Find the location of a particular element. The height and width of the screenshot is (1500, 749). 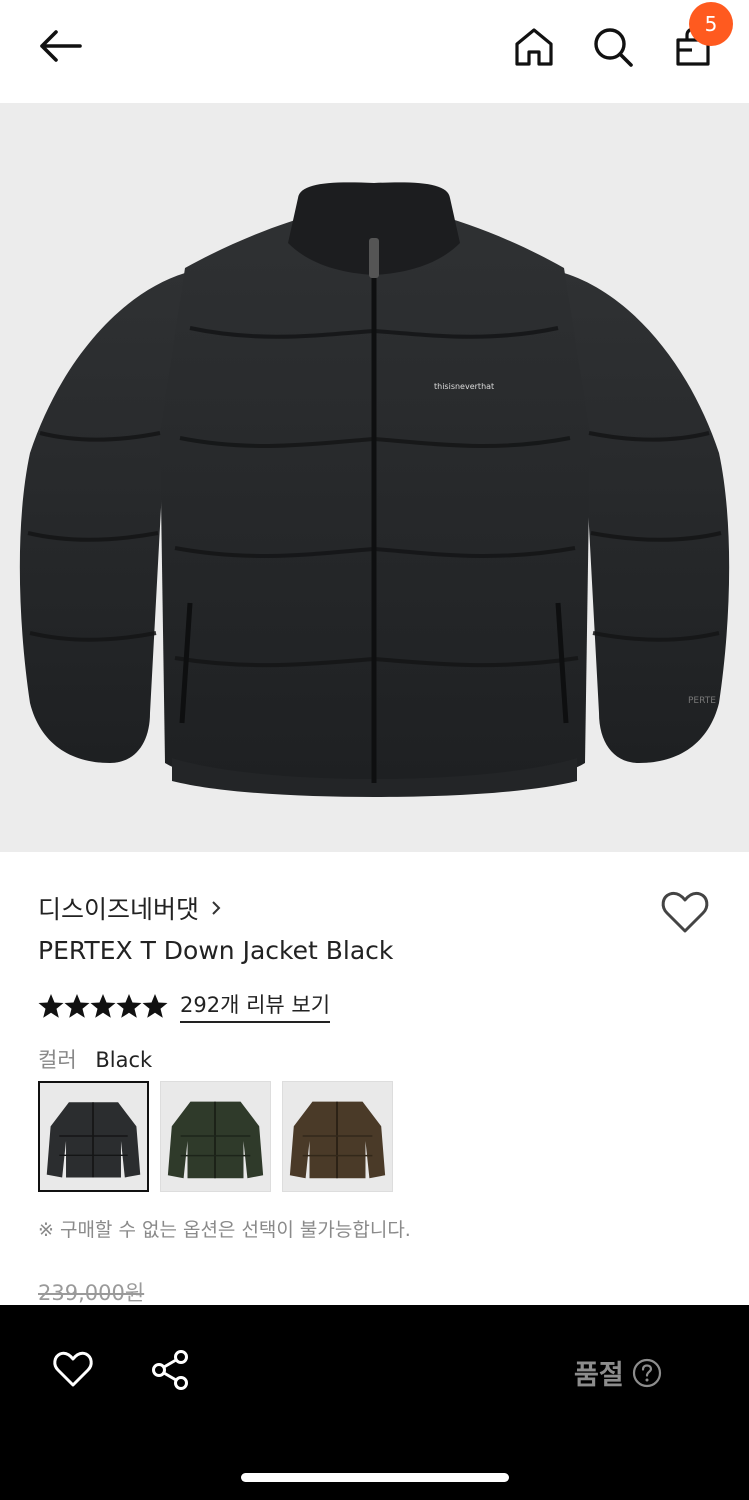

cart-count-badge: 5 is located at coordinates (711, 24).